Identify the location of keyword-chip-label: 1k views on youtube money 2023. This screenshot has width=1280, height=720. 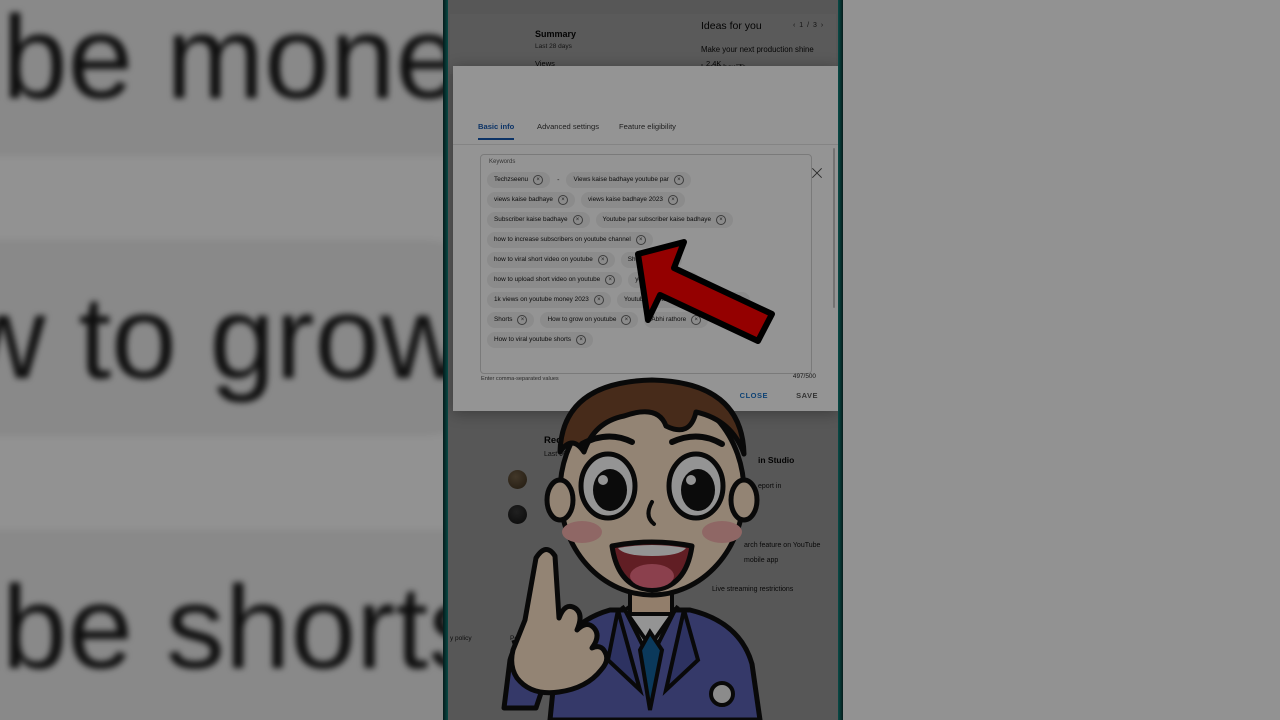
(541, 299).